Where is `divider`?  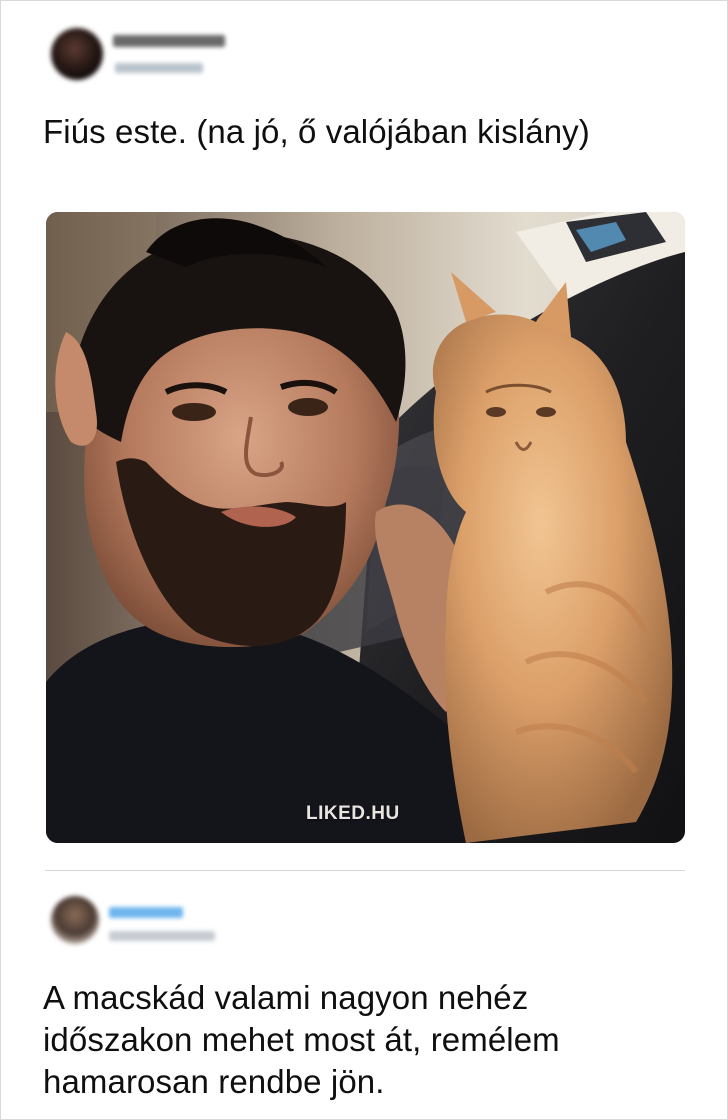 divider is located at coordinates (365, 870).